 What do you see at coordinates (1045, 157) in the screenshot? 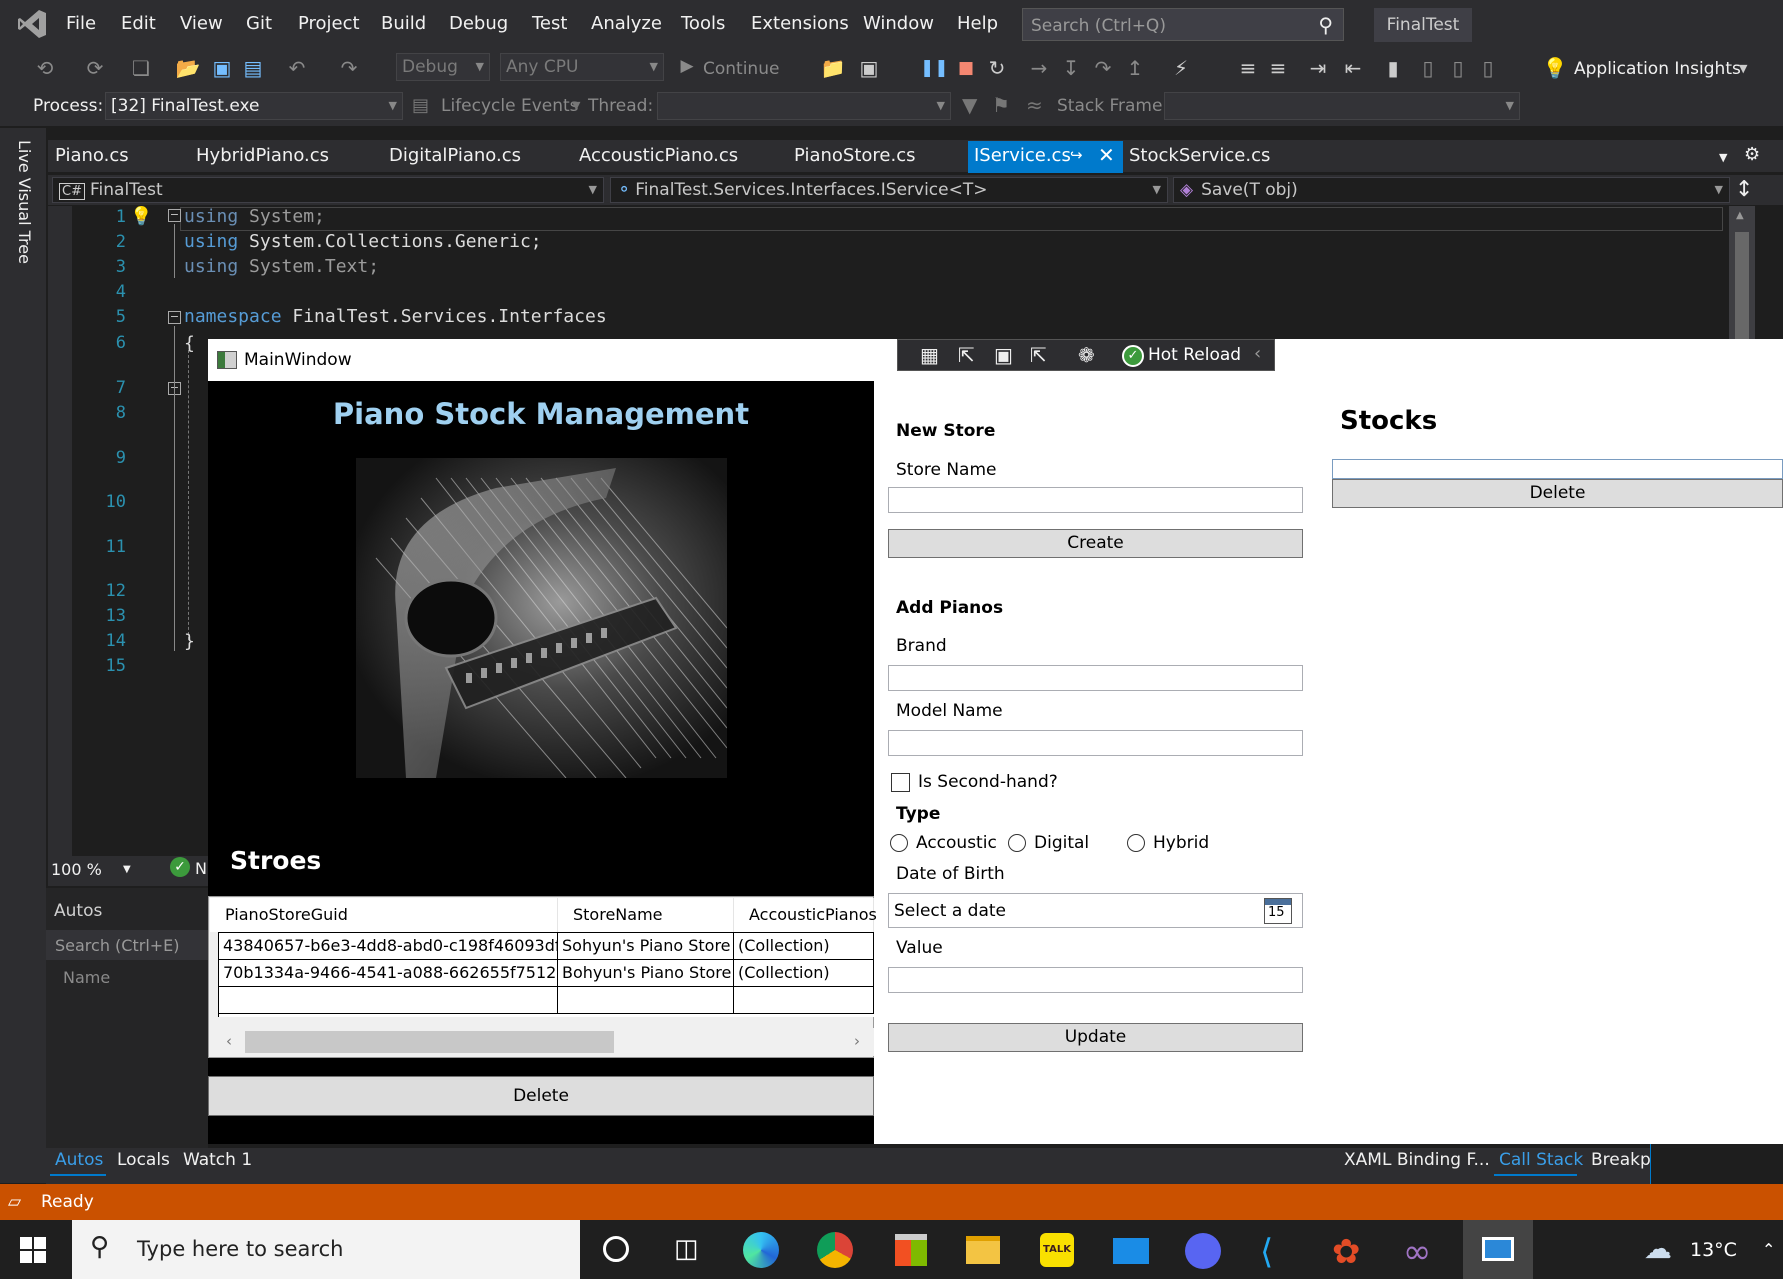
I see `tab-iservice: IService.cs ↪ ✕` at bounding box center [1045, 157].